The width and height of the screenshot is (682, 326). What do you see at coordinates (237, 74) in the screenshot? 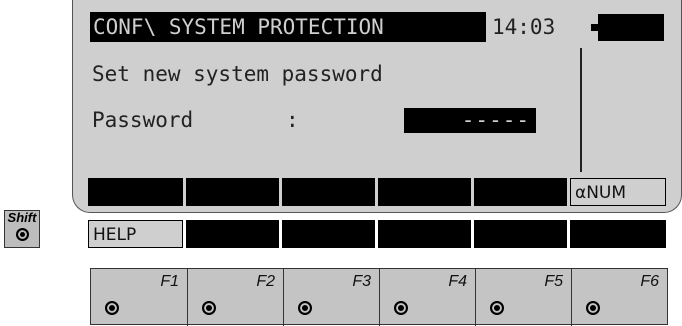
I see `prompt-text: Set new system password` at bounding box center [237, 74].